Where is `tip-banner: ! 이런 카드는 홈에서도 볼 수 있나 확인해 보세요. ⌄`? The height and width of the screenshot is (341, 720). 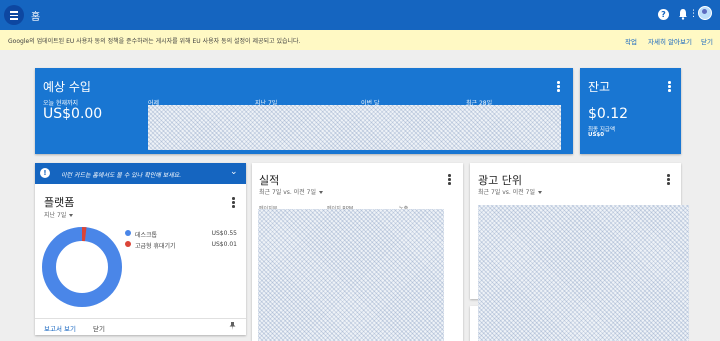
tip-banner: ! 이런 카드는 홈에서도 볼 수 있나 확인해 보세요. ⌄ is located at coordinates (140, 173).